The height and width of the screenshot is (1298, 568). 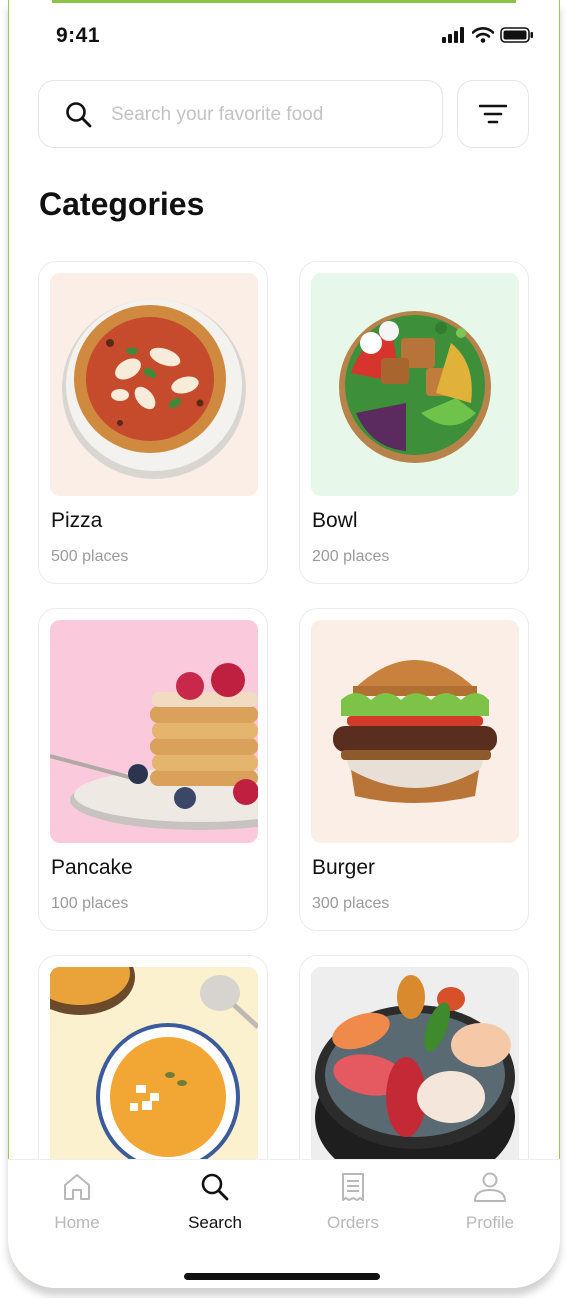 I want to click on soup-image, so click(x=154, y=1063).